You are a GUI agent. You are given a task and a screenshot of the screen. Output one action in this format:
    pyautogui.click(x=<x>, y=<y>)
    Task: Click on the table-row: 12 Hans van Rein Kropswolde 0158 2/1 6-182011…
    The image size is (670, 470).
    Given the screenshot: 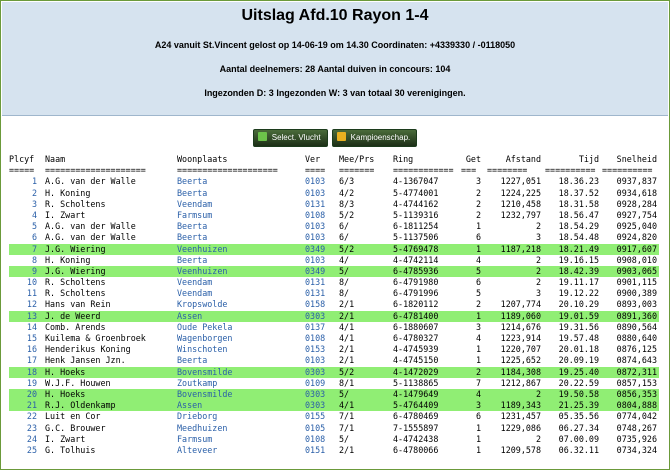 What is the action you would take?
    pyautogui.click(x=334, y=304)
    